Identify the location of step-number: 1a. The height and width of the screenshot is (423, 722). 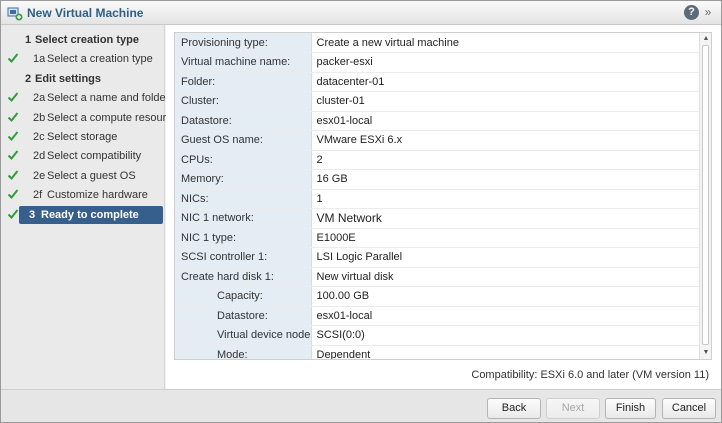
(39, 59).